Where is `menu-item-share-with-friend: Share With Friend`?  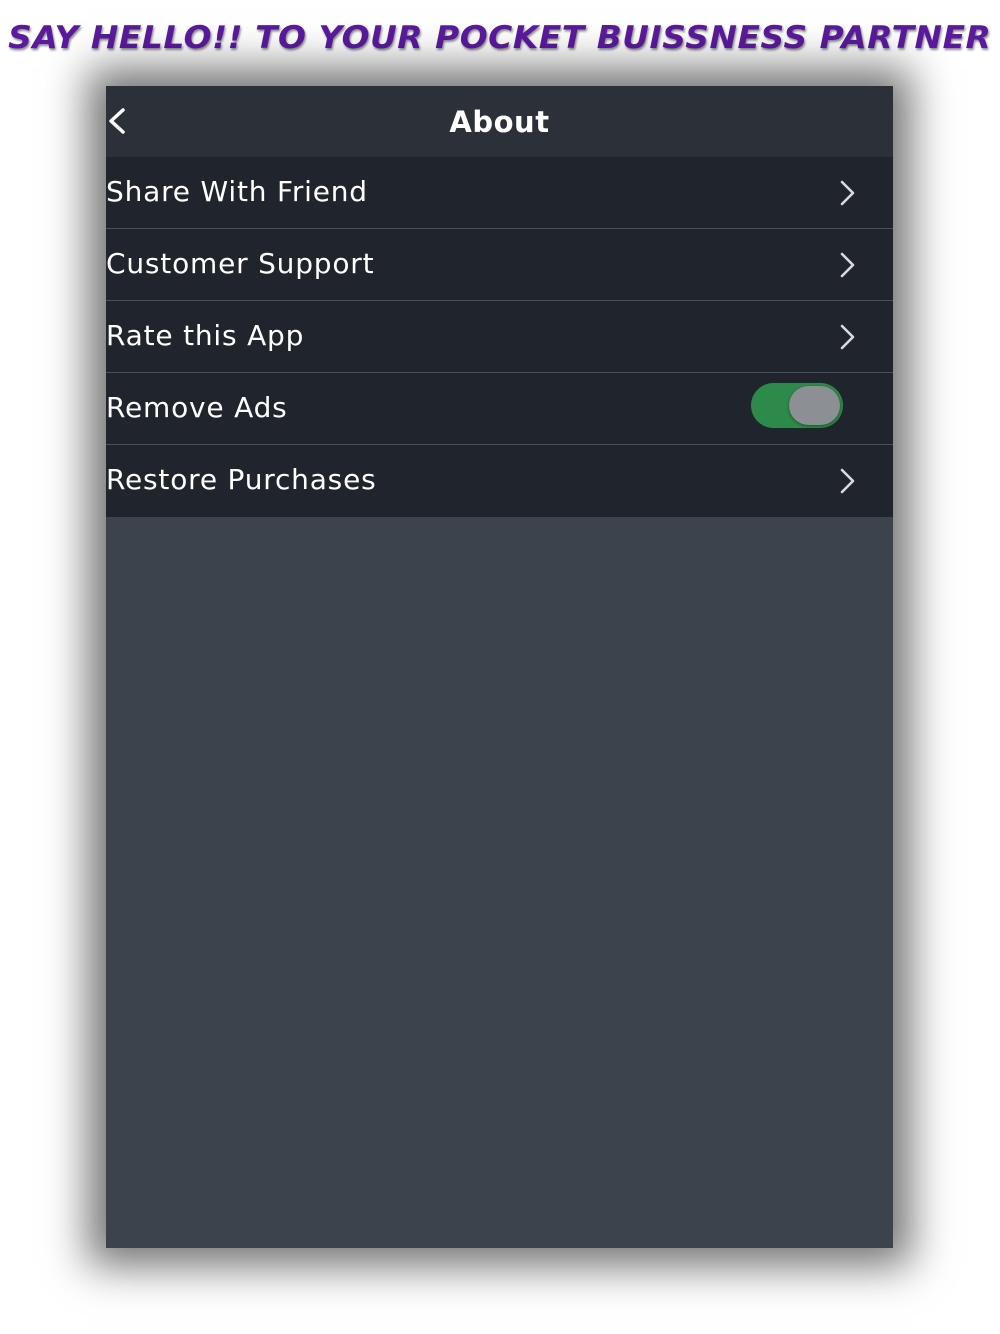 menu-item-share-with-friend: Share With Friend is located at coordinates (499, 193).